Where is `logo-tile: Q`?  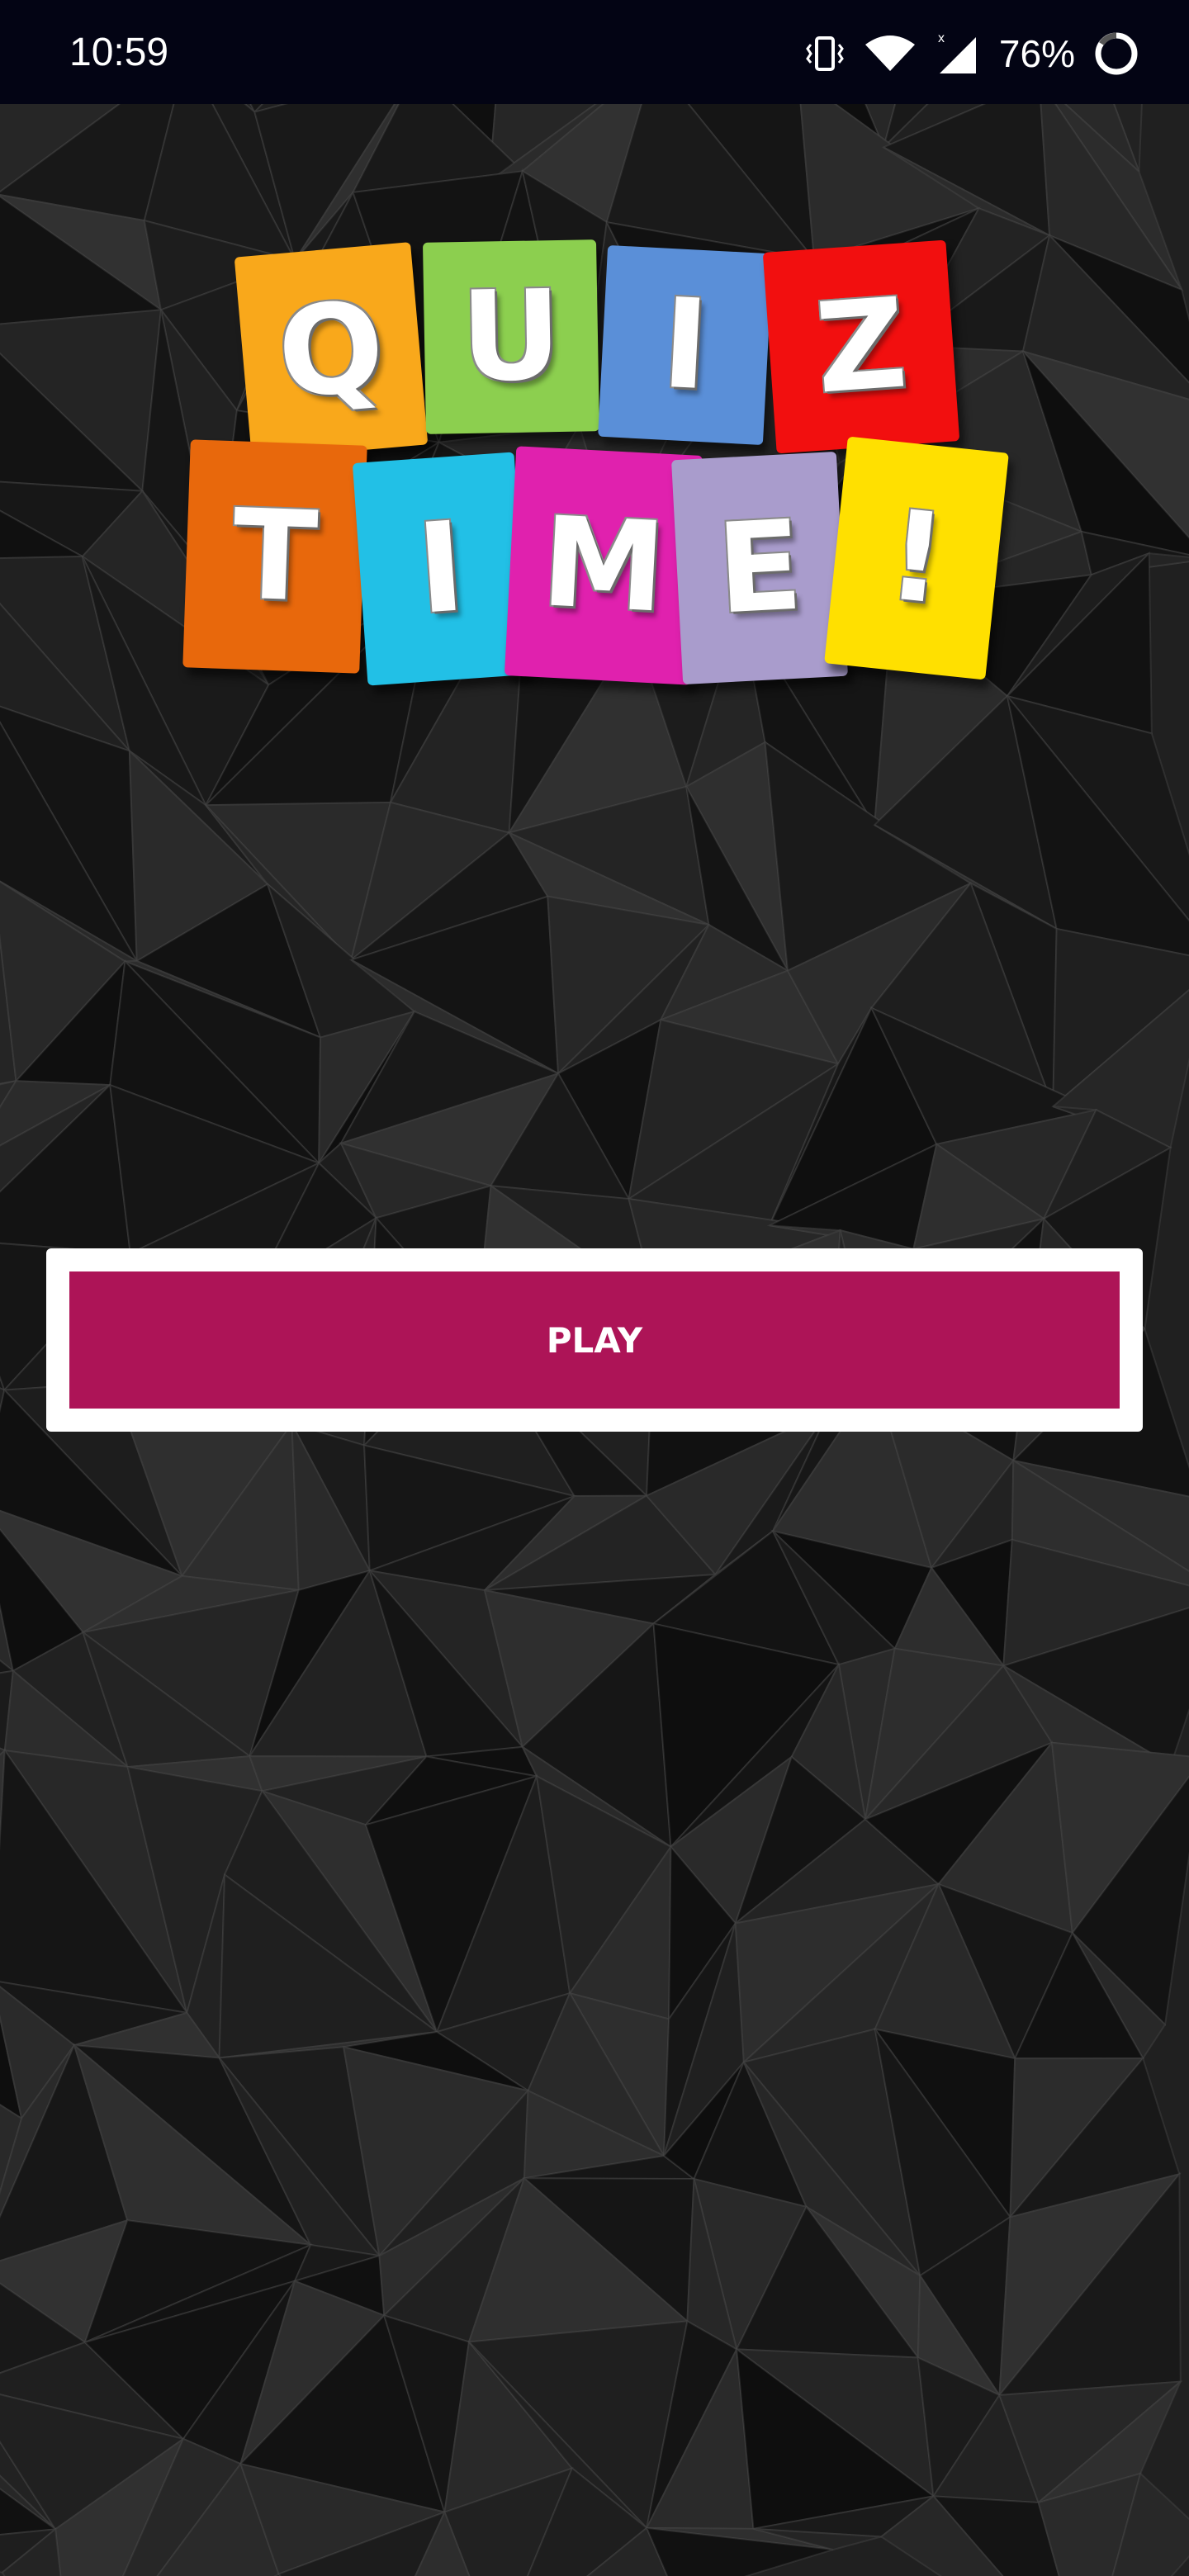
logo-tile: Q is located at coordinates (331, 351).